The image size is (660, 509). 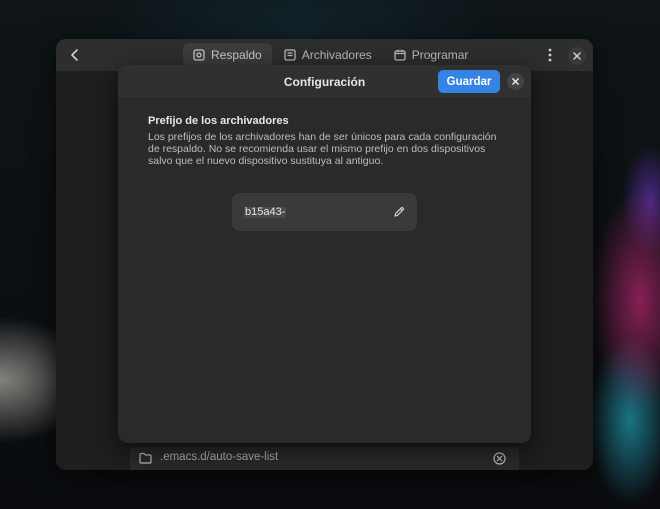 What do you see at coordinates (499, 458) in the screenshot?
I see `remove-circle-icon` at bounding box center [499, 458].